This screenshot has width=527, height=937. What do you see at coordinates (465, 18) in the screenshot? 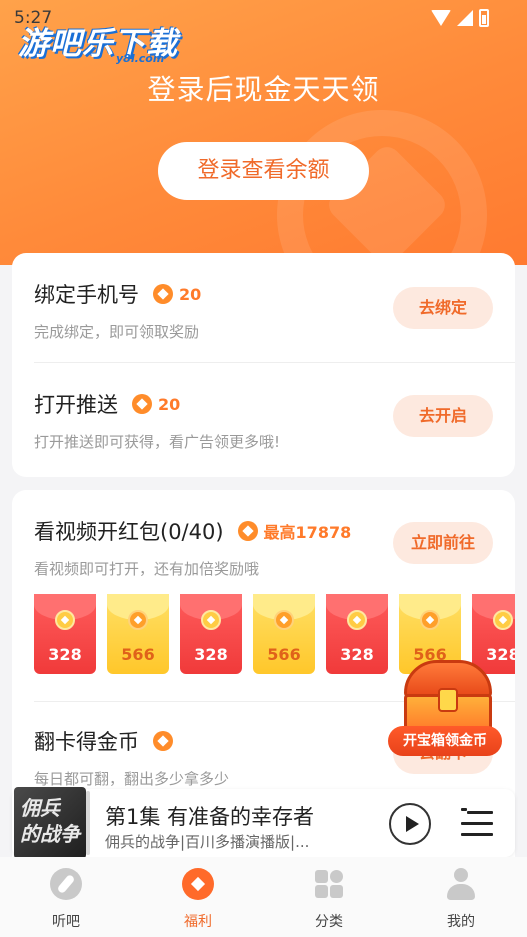
I see `signal-icon` at bounding box center [465, 18].